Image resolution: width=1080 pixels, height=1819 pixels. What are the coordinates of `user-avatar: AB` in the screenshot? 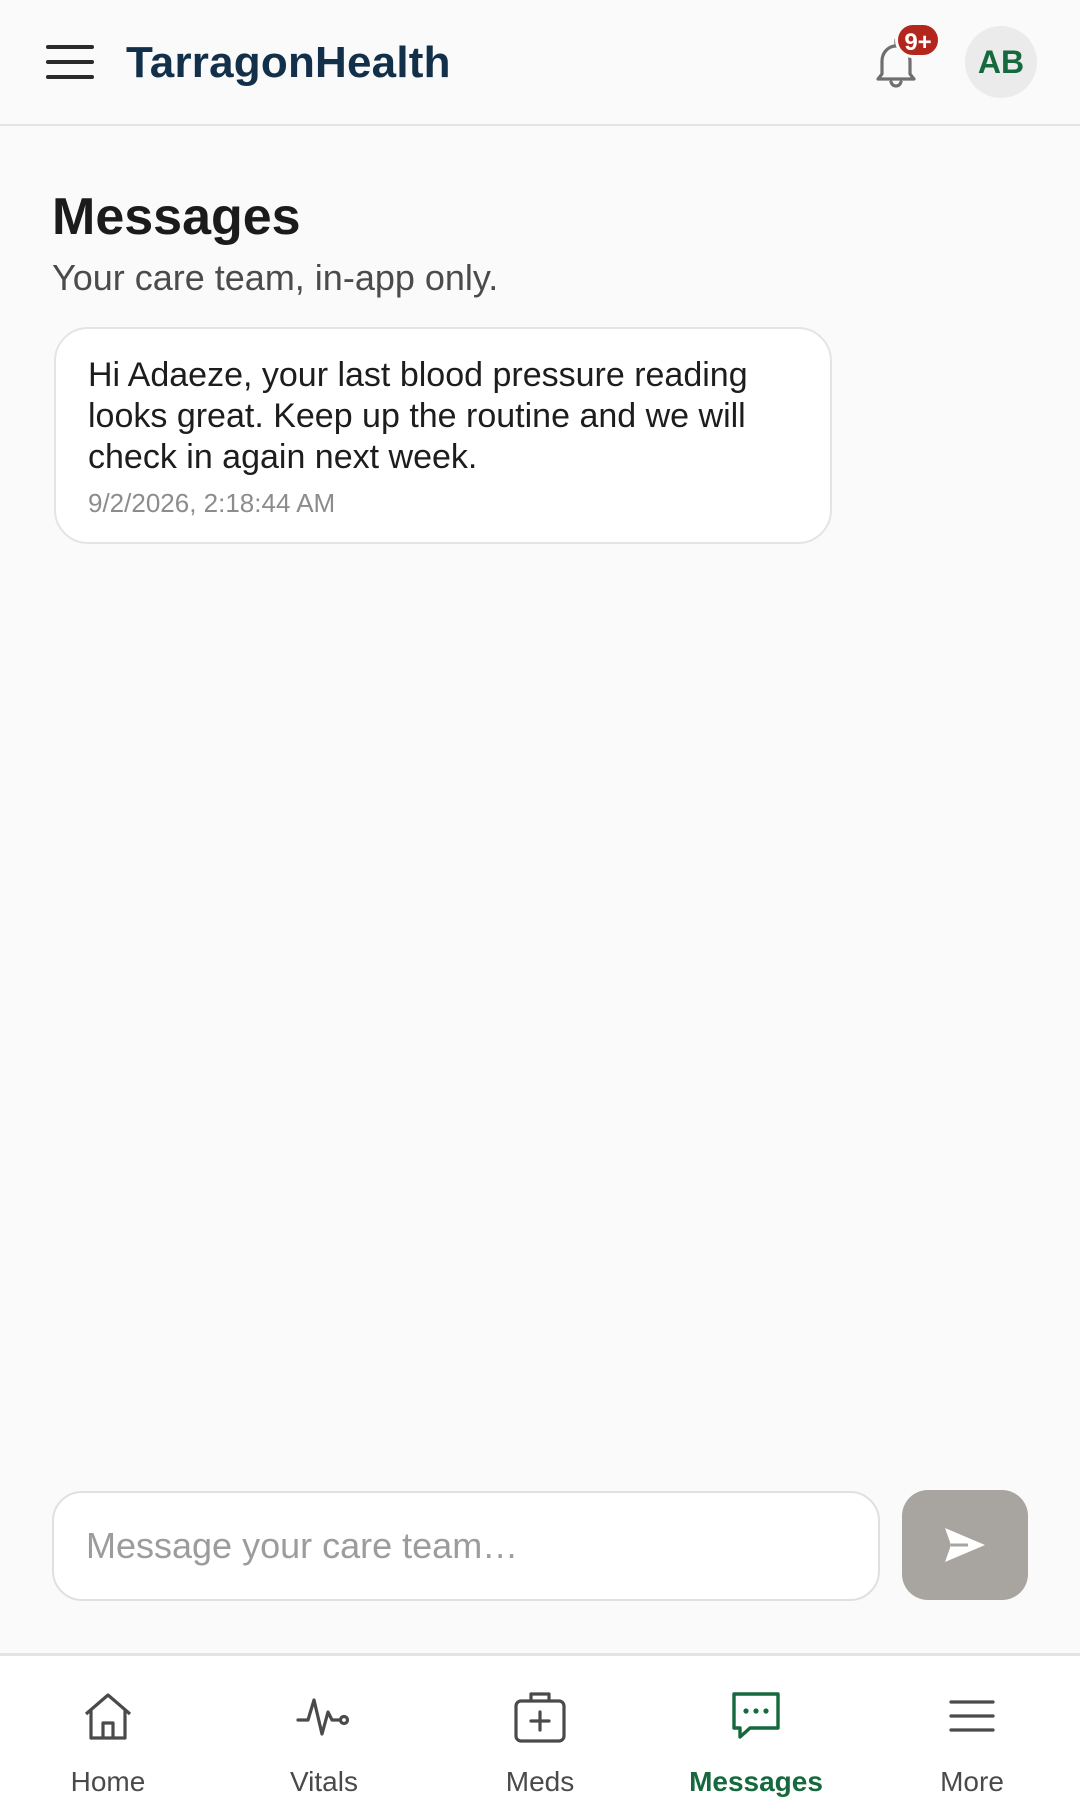 It's located at (1001, 62).